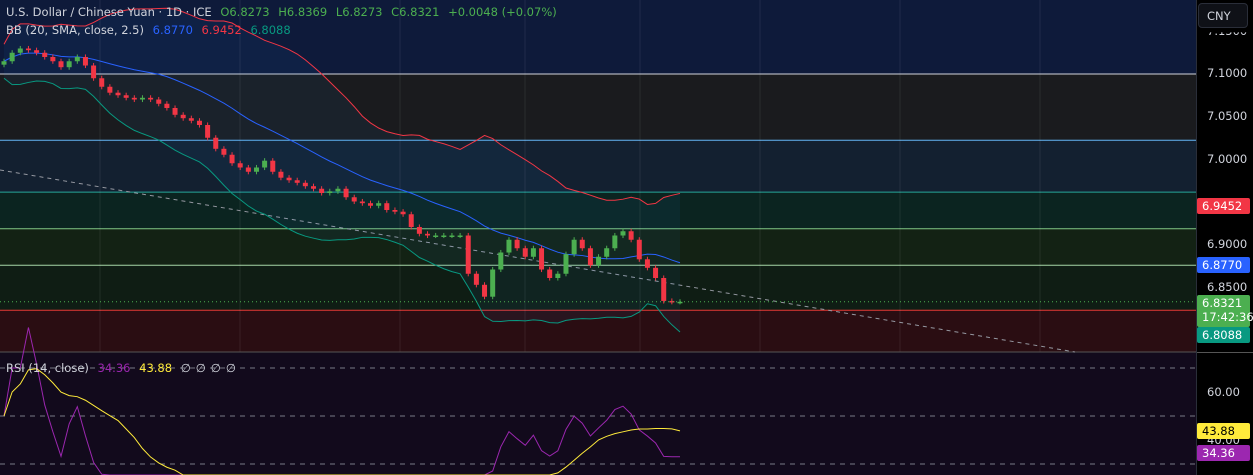 This screenshot has width=1253, height=475. Describe the element at coordinates (303, 12) in the screenshot. I see `high-value: H6.8369` at that location.